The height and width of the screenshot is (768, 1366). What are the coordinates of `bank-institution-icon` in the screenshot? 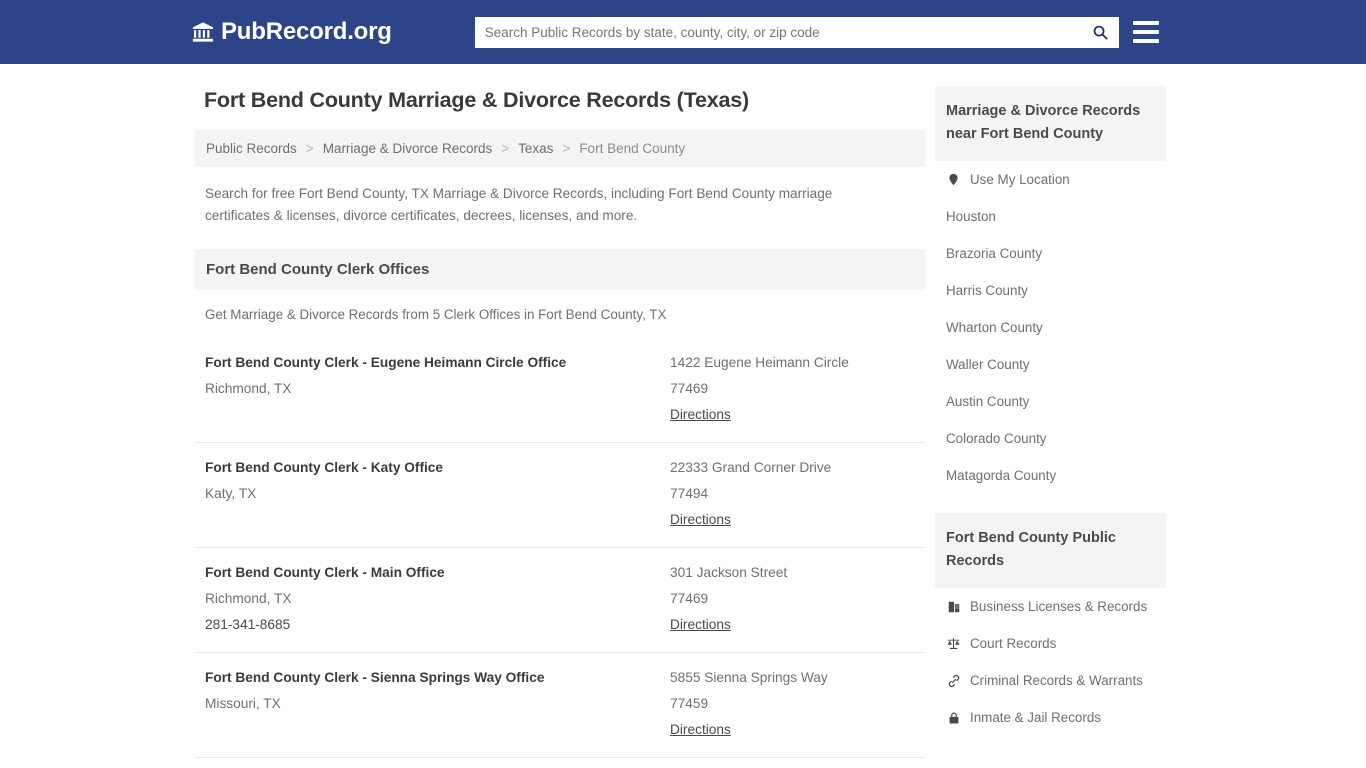 It's located at (203, 32).